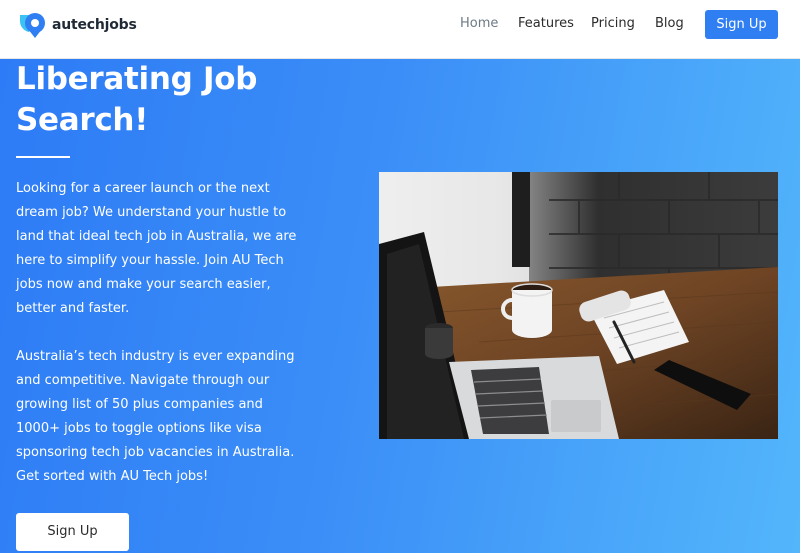  I want to click on nav-link-features: Features, so click(546, 24).